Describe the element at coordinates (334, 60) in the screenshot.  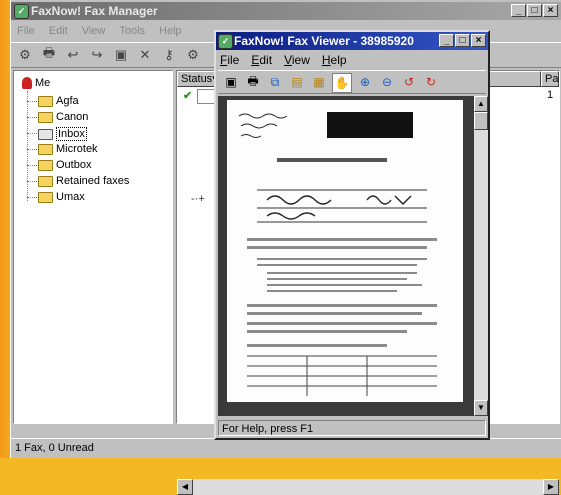
I see `viewer-menu-help: Help` at that location.